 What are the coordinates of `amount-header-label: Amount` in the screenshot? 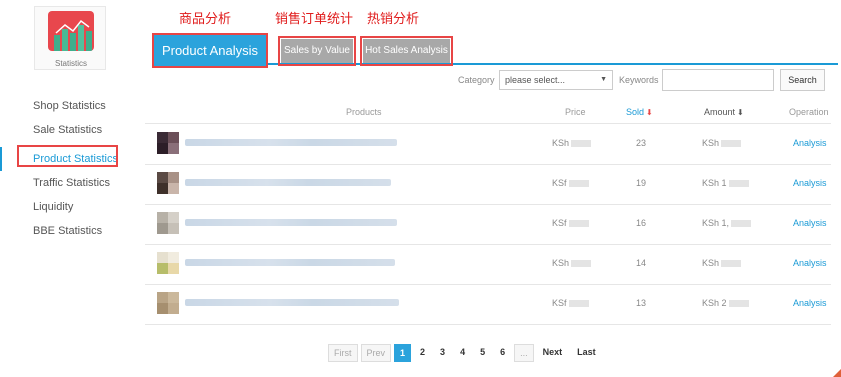 It's located at (720, 112).